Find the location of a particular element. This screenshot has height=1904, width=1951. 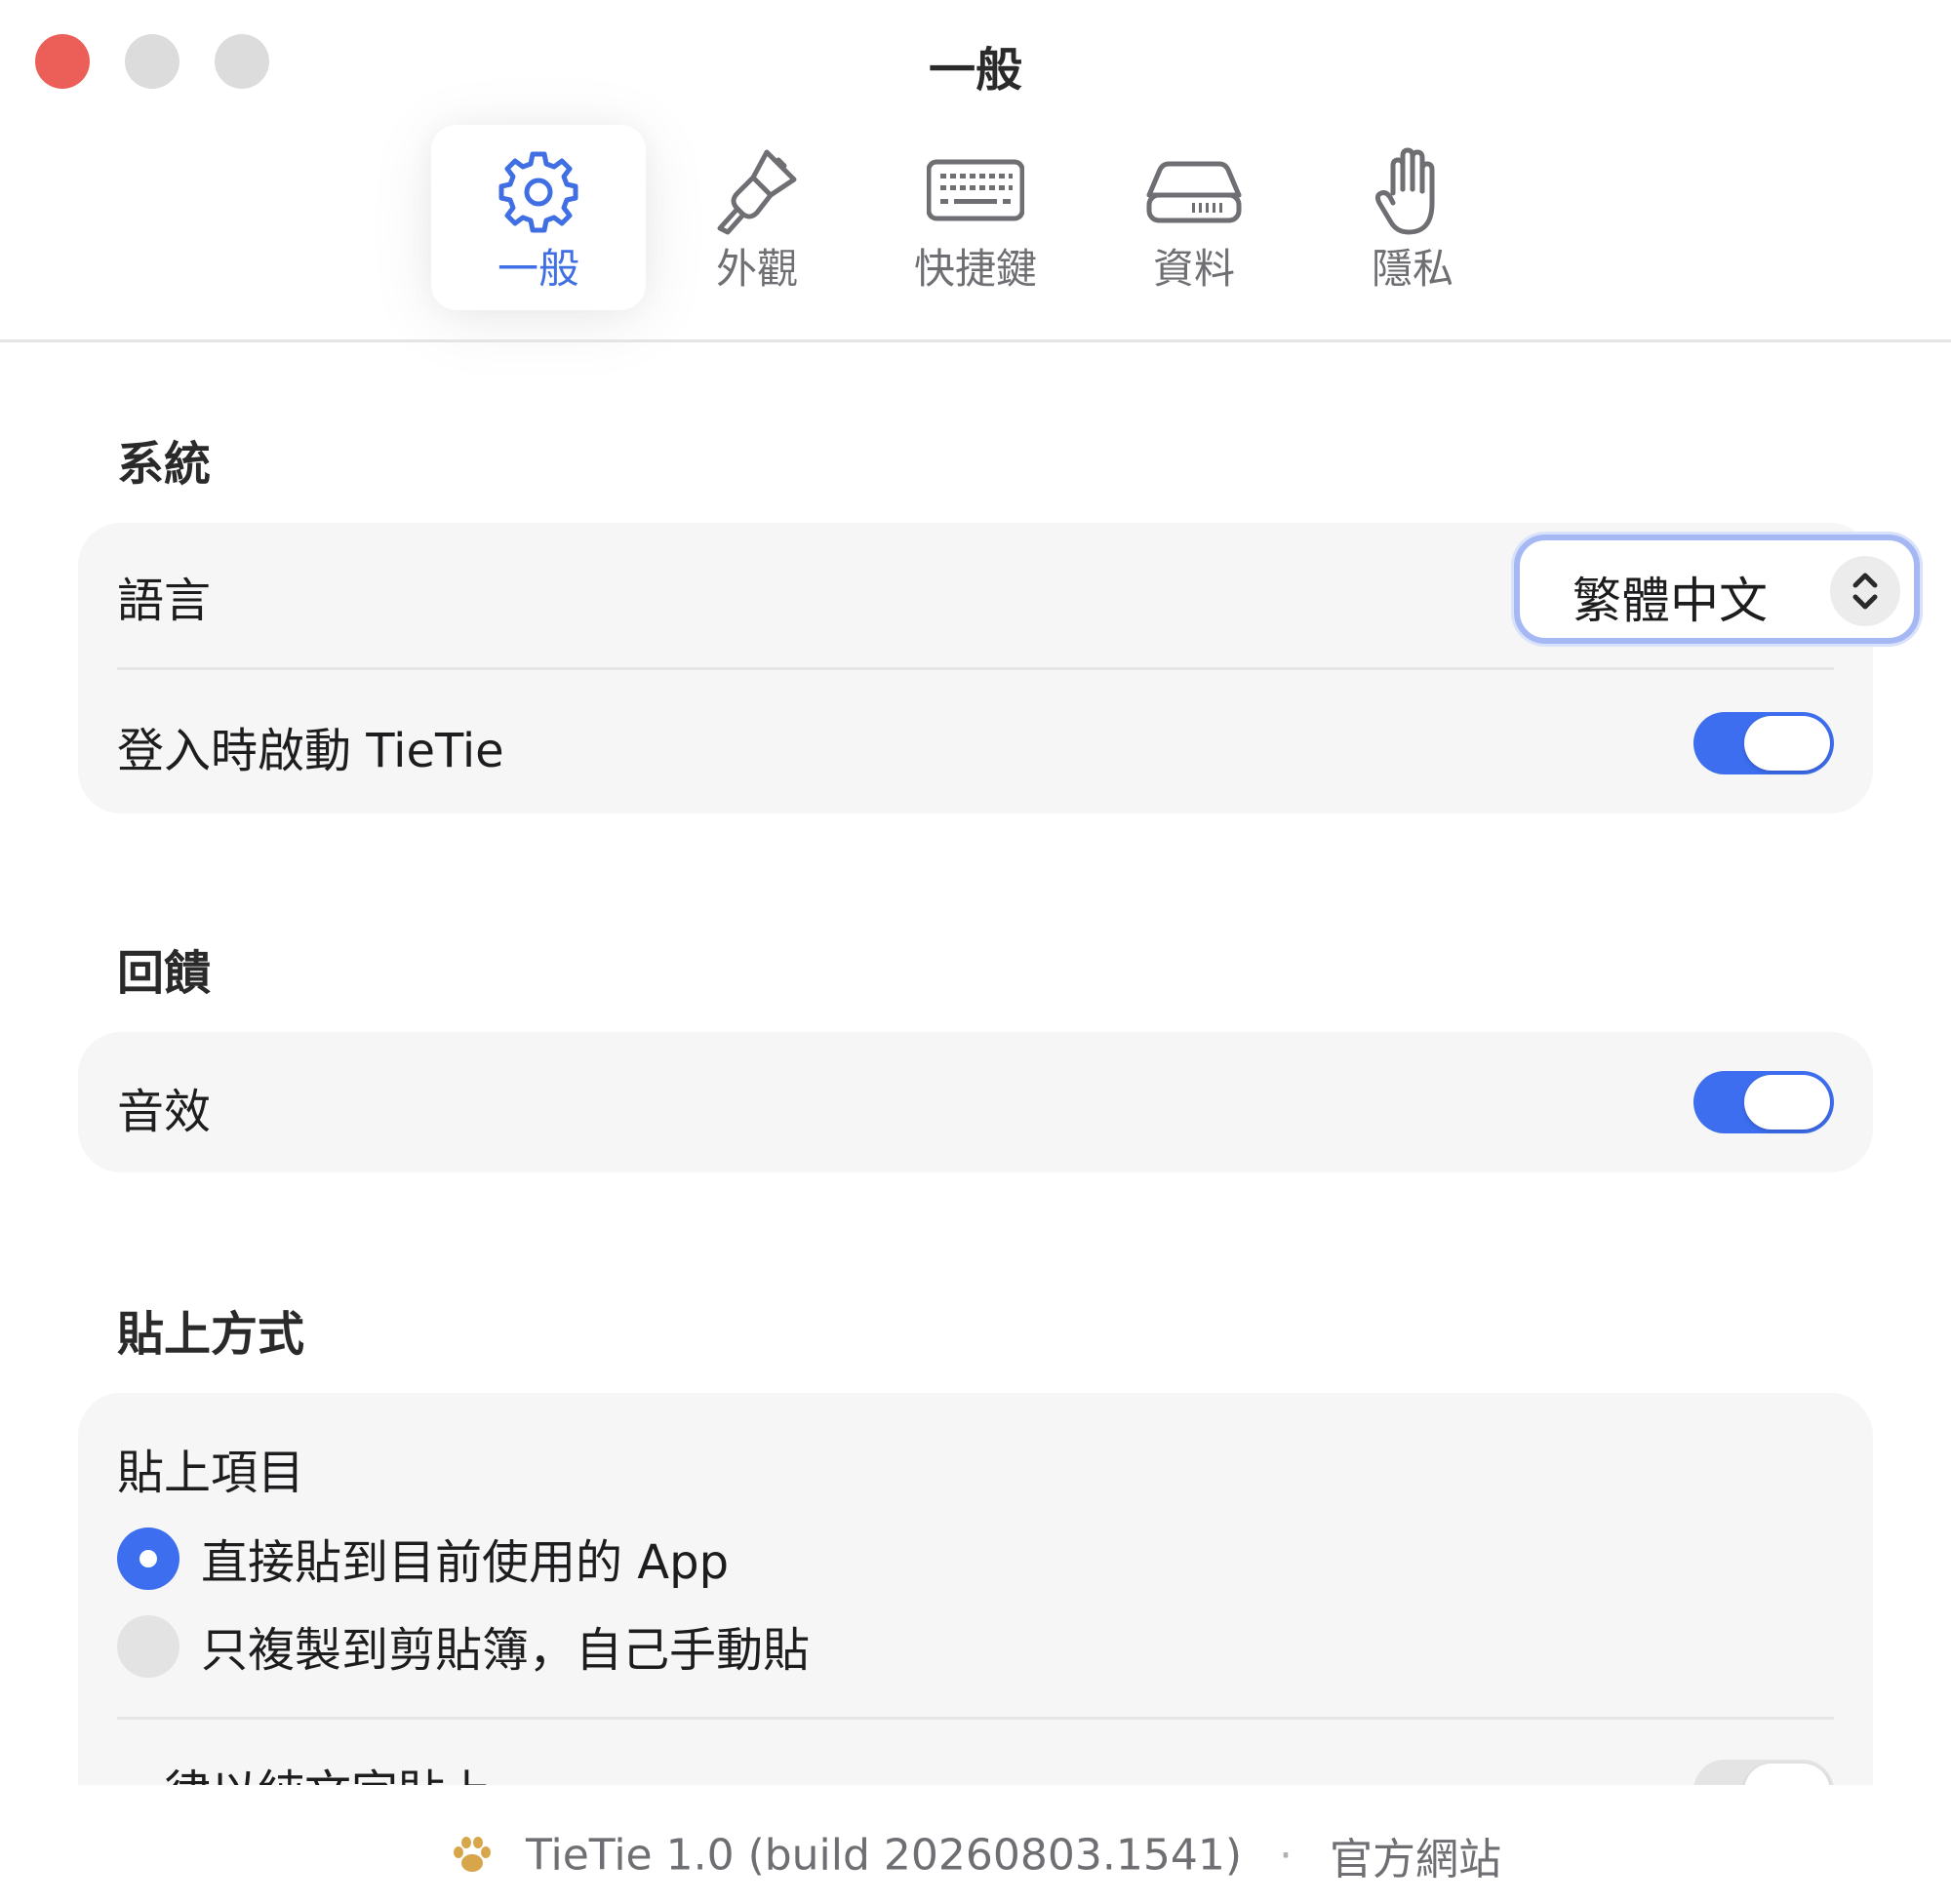

sound-effects-label: 音效 is located at coordinates (165, 1112).